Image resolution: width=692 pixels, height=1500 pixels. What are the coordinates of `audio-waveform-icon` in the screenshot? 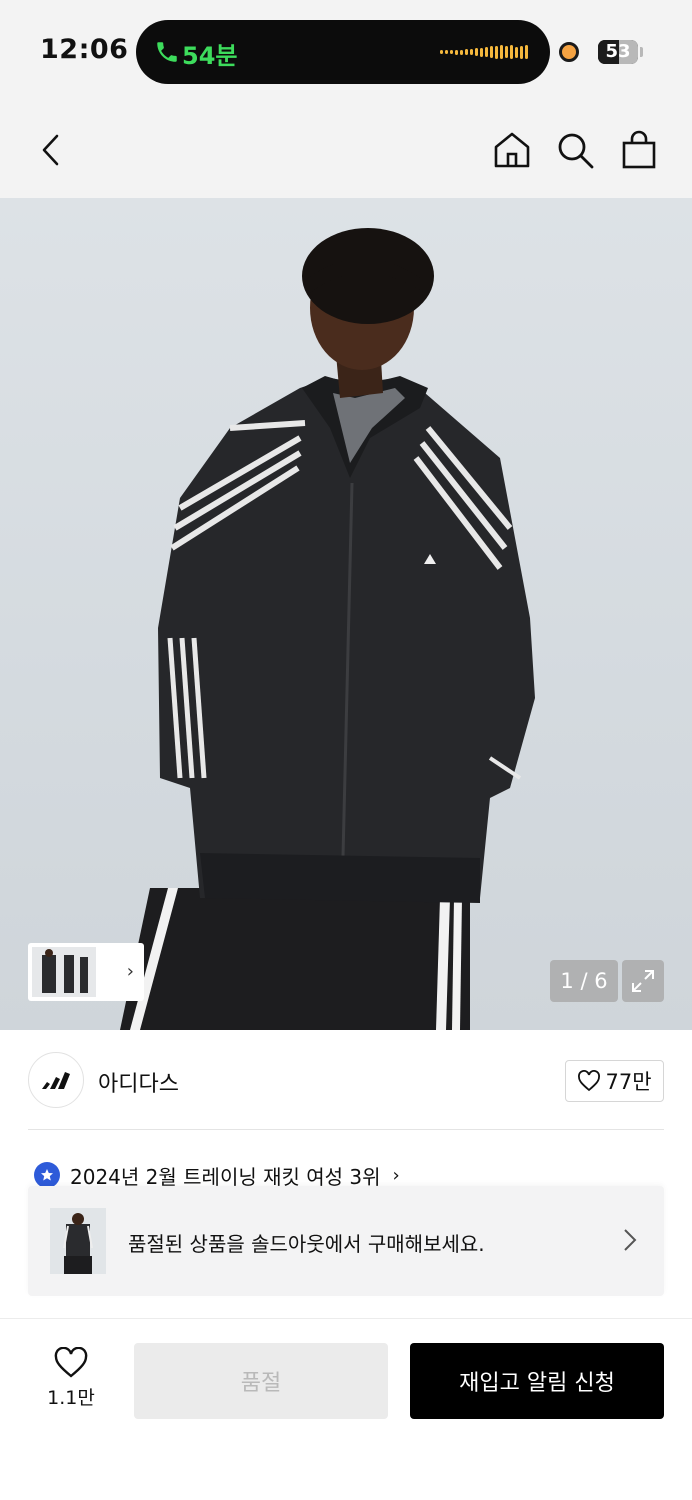 It's located at (484, 52).